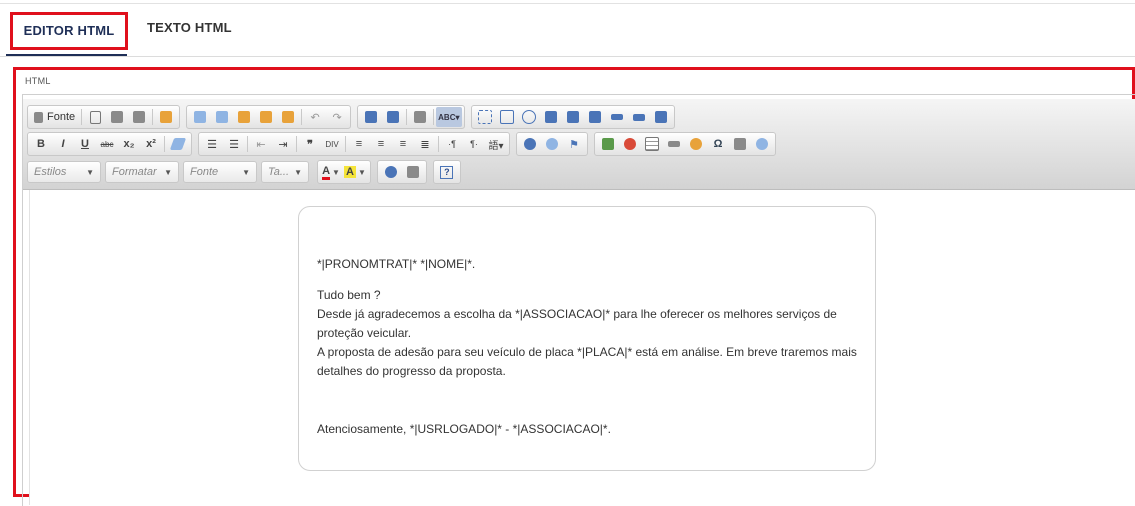  Describe the element at coordinates (266, 117) in the screenshot. I see `paste-text-button` at that location.